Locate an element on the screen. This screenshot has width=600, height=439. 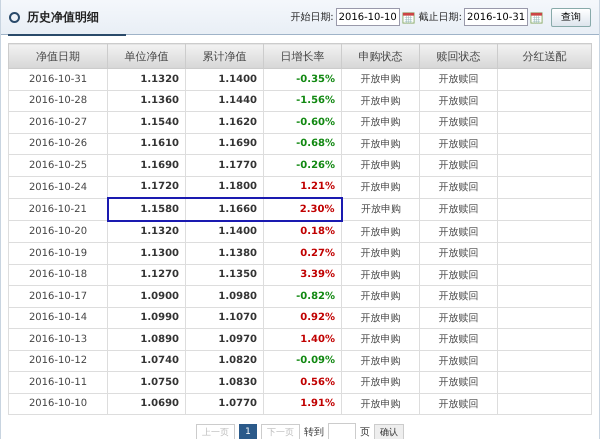
nav-cell: 1.1380 is located at coordinates (225, 253).